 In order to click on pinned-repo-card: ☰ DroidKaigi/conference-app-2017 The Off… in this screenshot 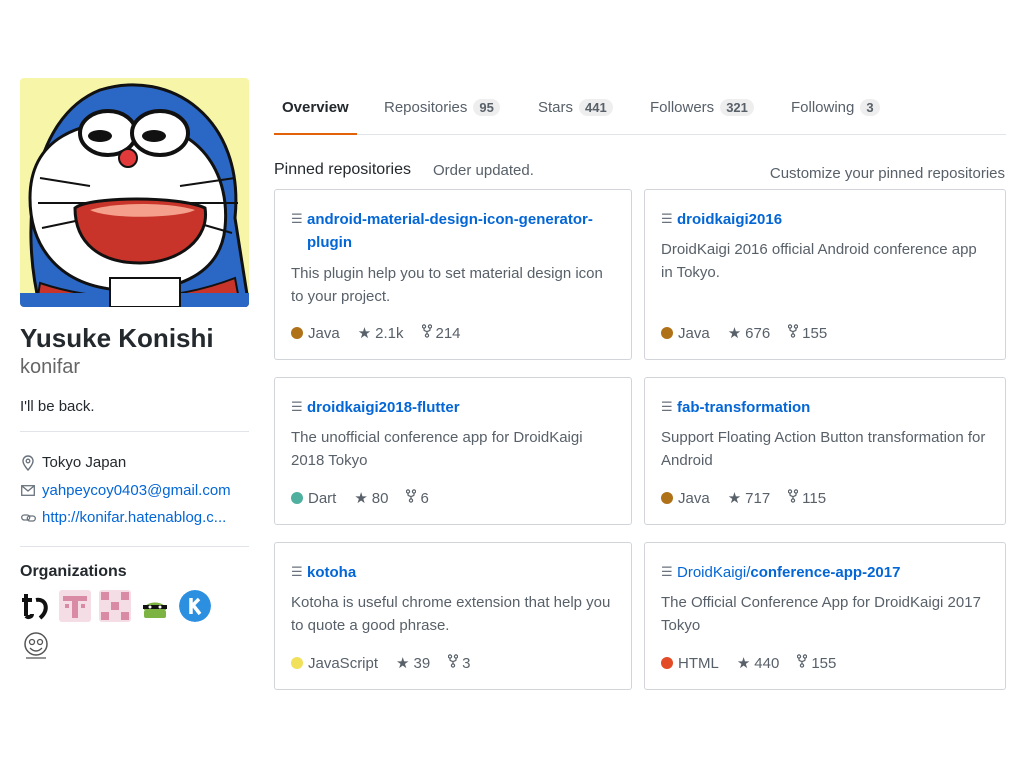, I will do `click(825, 616)`.